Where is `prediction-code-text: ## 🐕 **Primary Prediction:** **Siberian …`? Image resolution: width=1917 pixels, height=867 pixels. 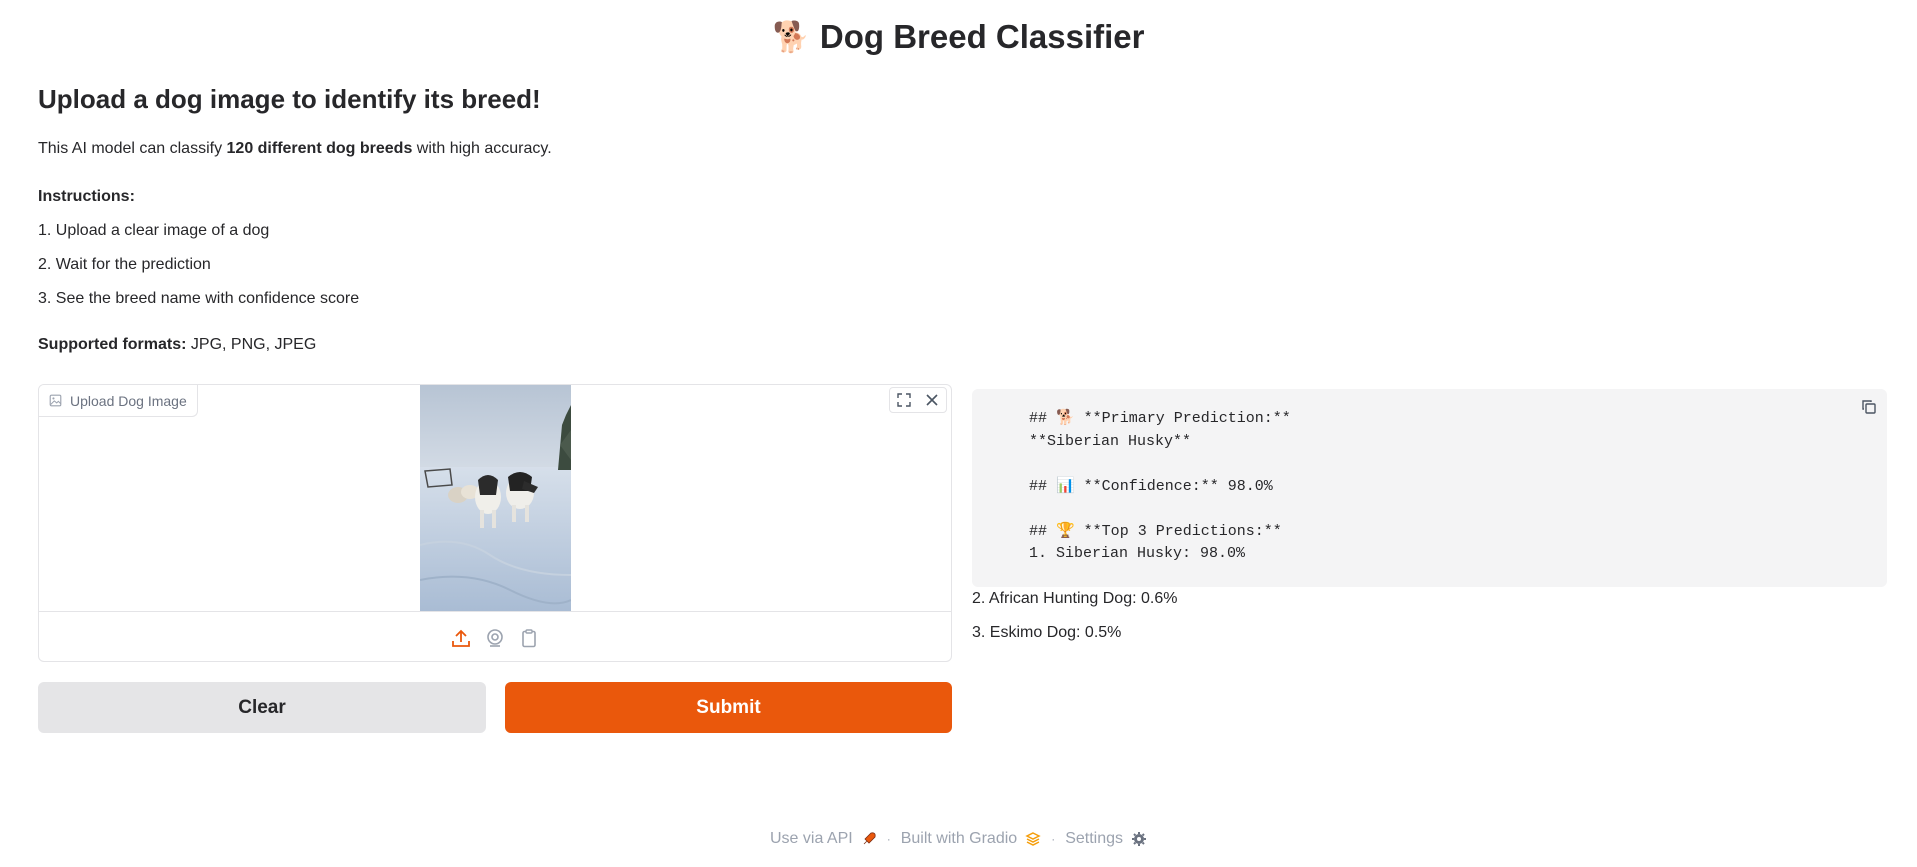
prediction-code-text: ## 🐕 **Primary Prediction:** **Siberian … is located at coordinates (1160, 486).